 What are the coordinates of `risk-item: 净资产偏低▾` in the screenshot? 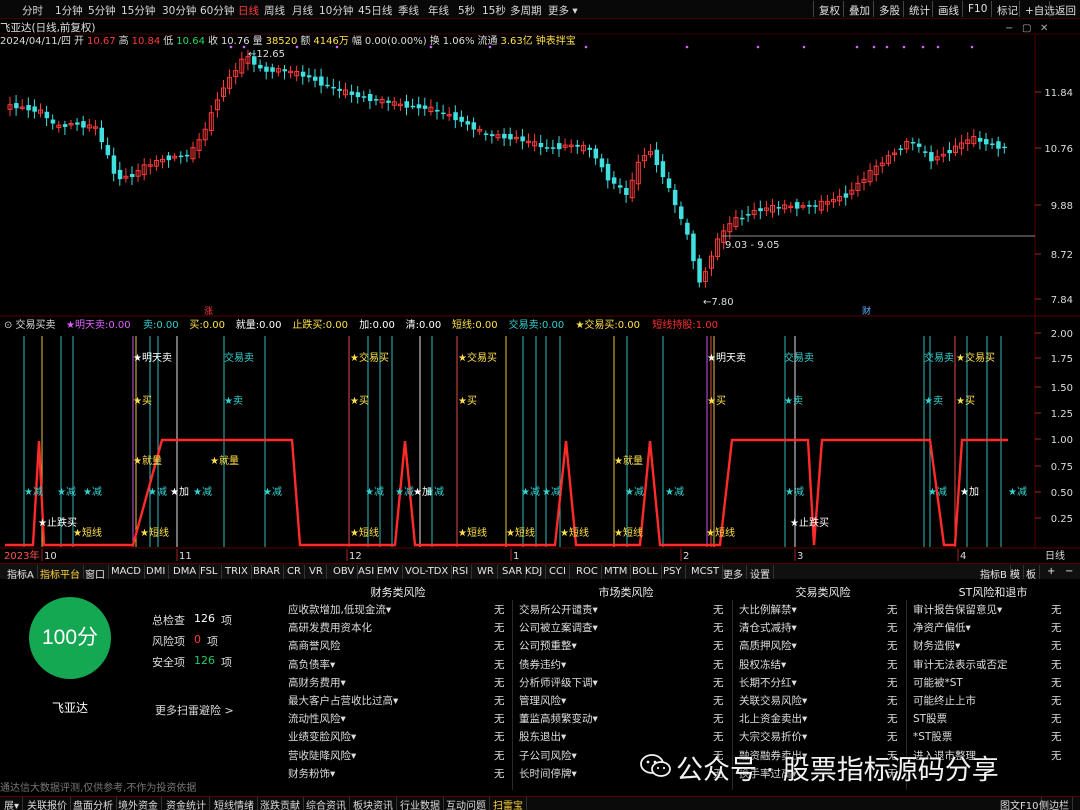 It's located at (942, 627).